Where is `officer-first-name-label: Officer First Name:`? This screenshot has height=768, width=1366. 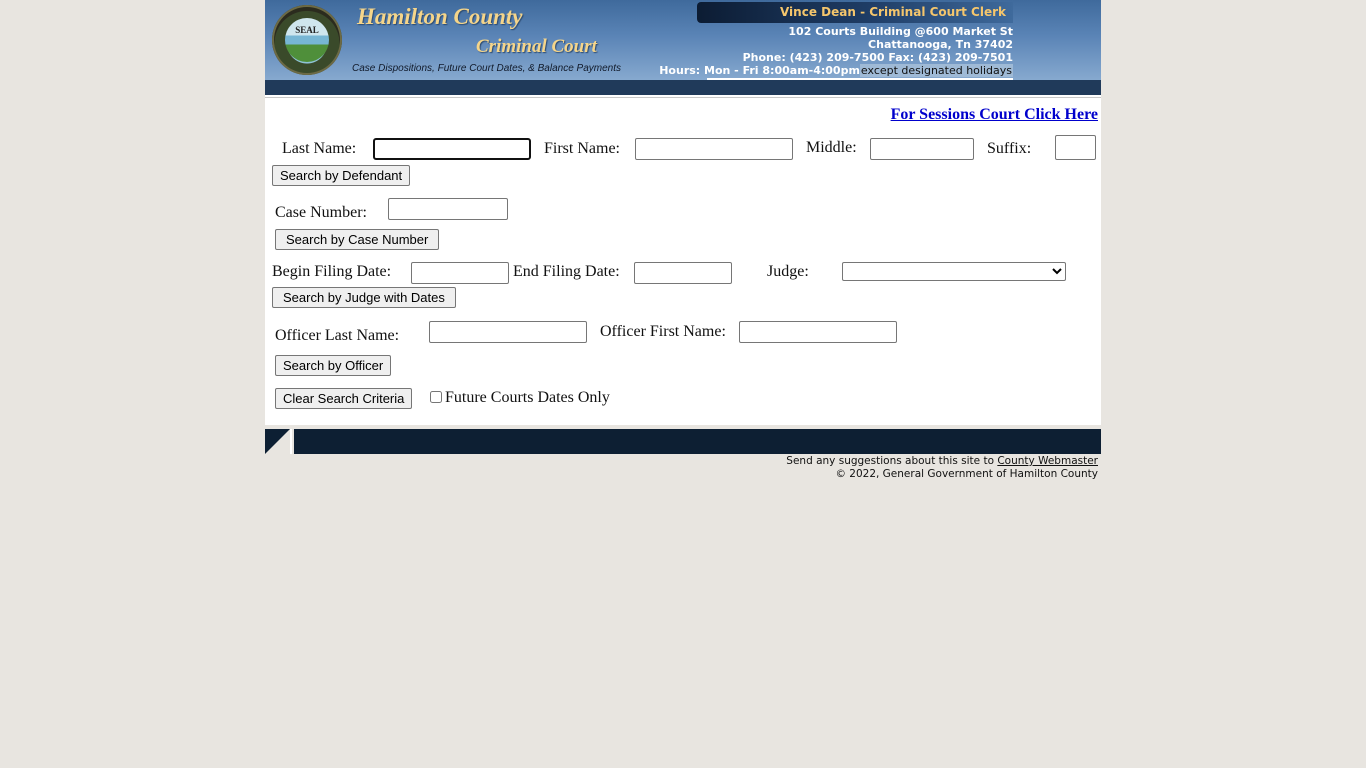
officer-first-name-label: Officer First Name: is located at coordinates (663, 331).